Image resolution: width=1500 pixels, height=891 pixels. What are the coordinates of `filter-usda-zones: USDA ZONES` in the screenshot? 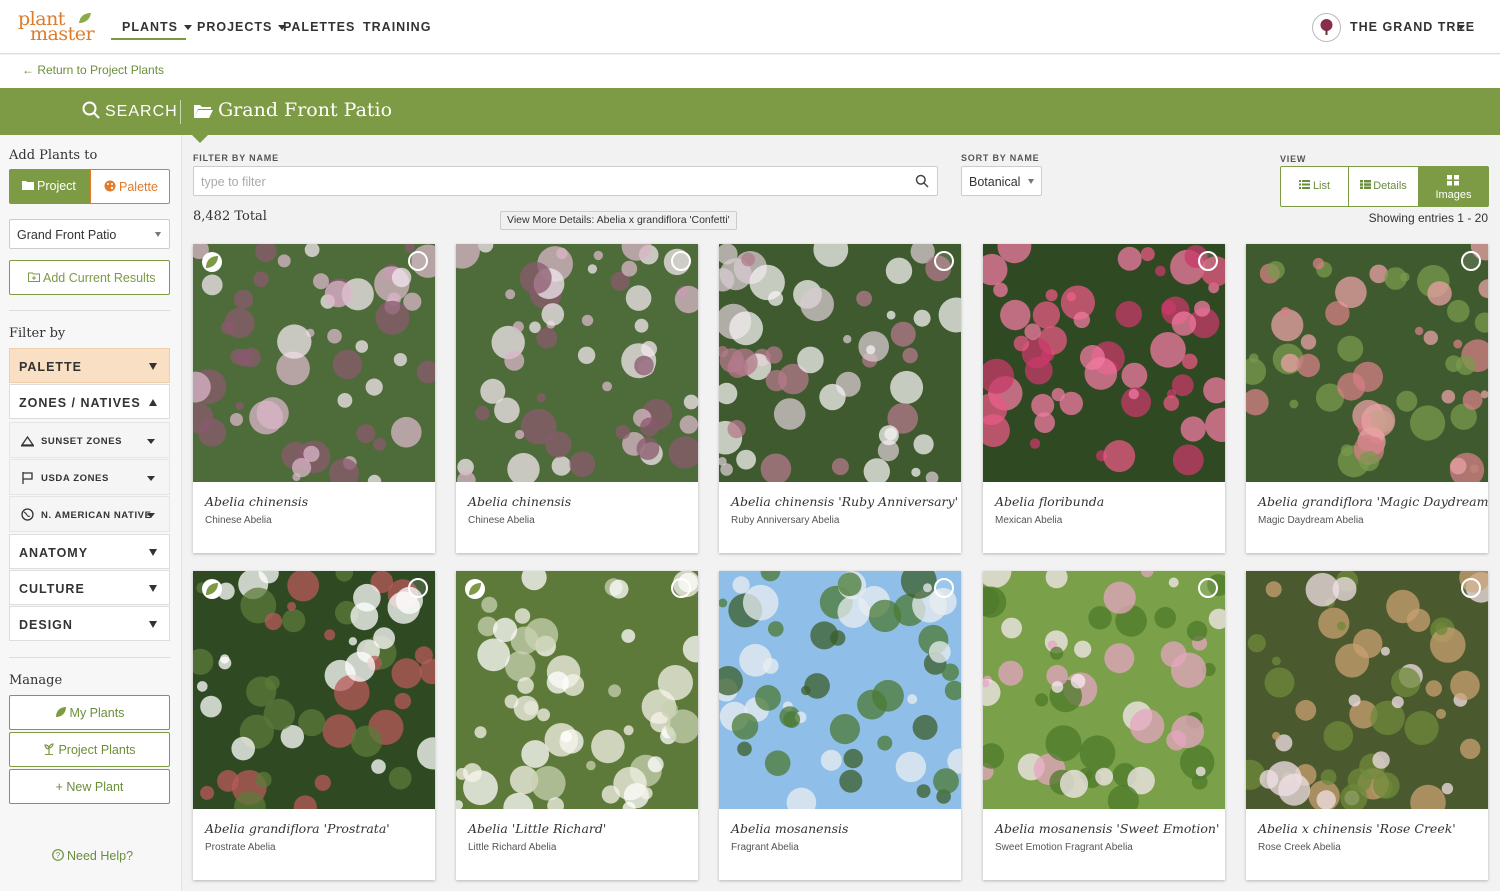 It's located at (89, 477).